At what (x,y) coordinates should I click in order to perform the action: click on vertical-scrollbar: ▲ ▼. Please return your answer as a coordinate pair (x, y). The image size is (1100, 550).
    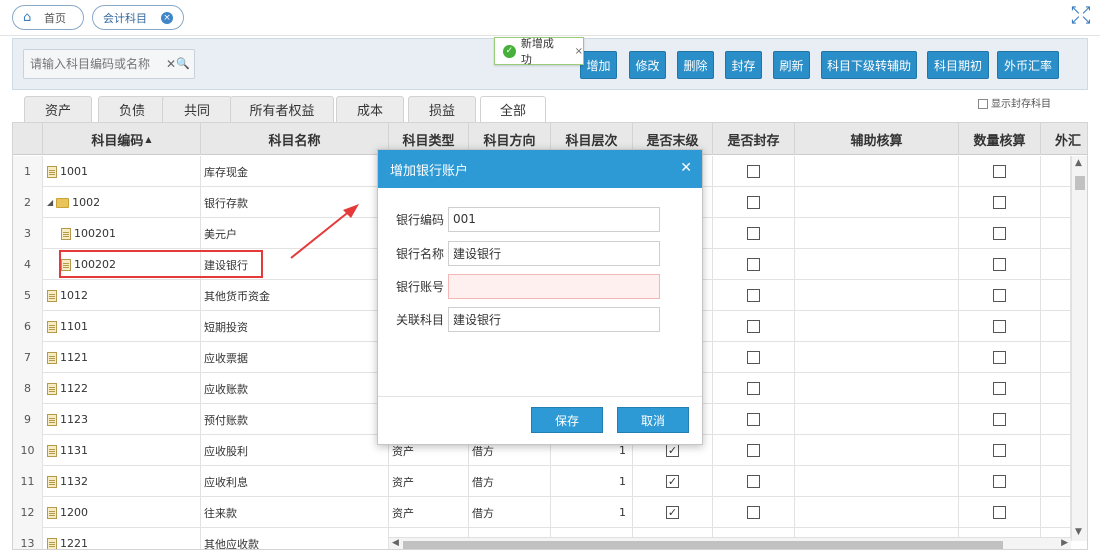
    Looking at the image, I should click on (1079, 348).